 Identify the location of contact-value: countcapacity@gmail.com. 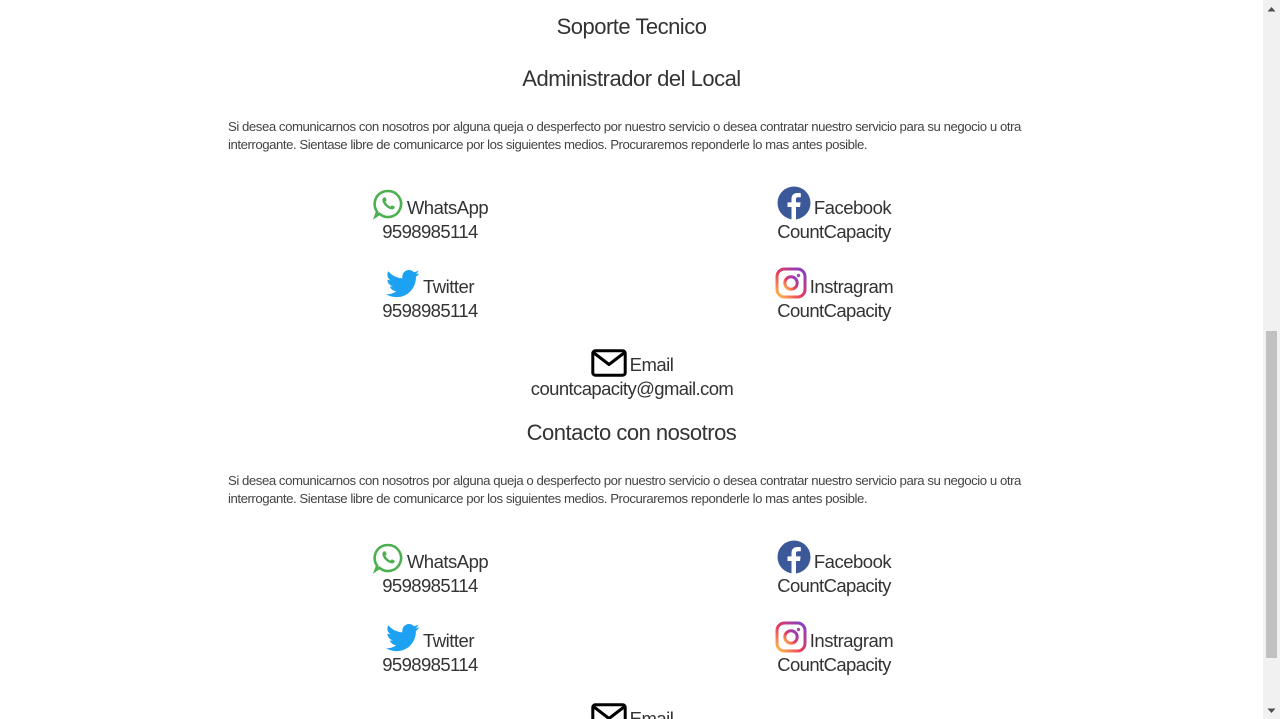
(632, 388).